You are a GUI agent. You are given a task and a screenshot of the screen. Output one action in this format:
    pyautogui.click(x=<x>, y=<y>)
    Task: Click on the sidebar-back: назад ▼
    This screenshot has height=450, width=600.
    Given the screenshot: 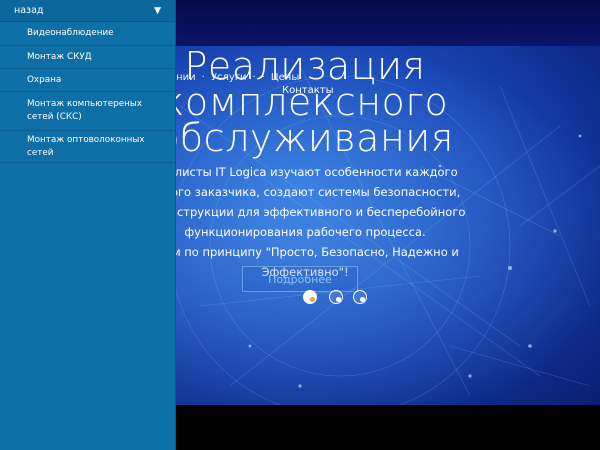 What is the action you would take?
    pyautogui.click(x=87, y=11)
    